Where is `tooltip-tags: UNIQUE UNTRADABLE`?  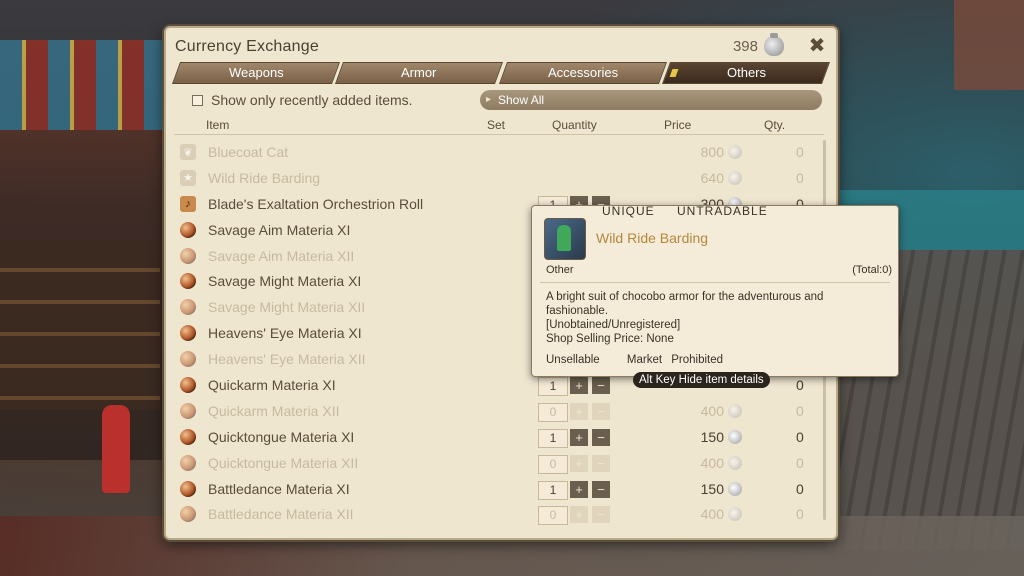
tooltip-tags: UNIQUE UNTRADABLE is located at coordinates (685, 211).